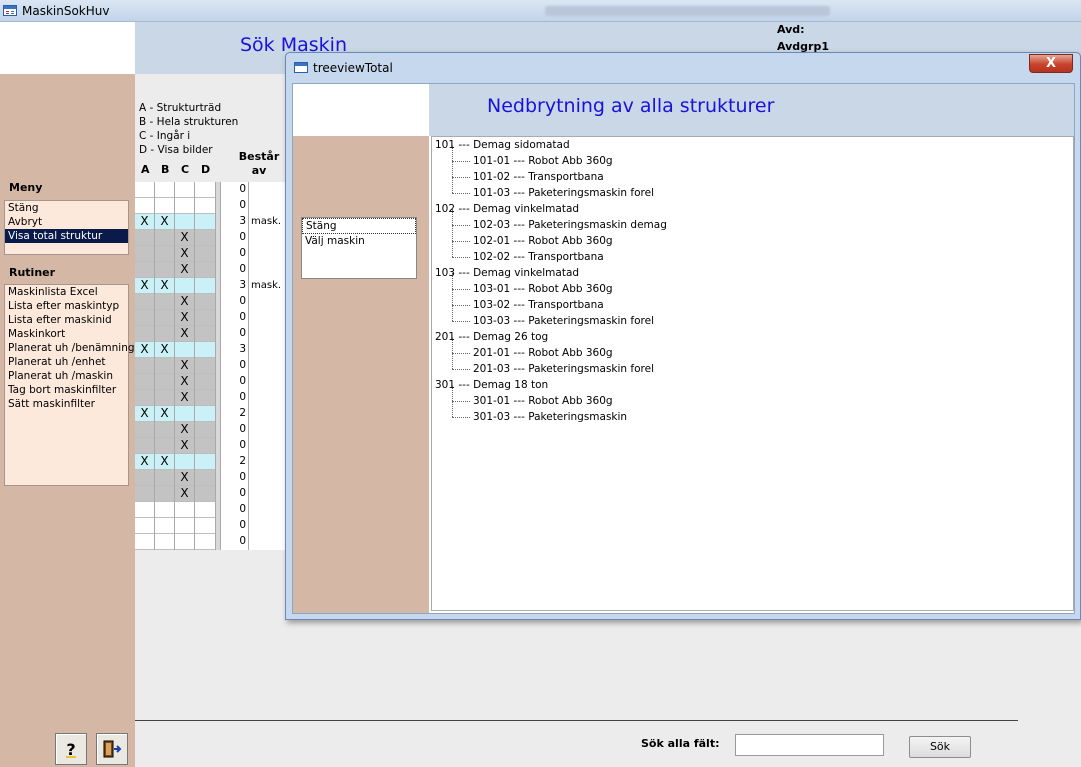  Describe the element at coordinates (66, 208) in the screenshot. I see `menu-item-stang: Stäng` at that location.